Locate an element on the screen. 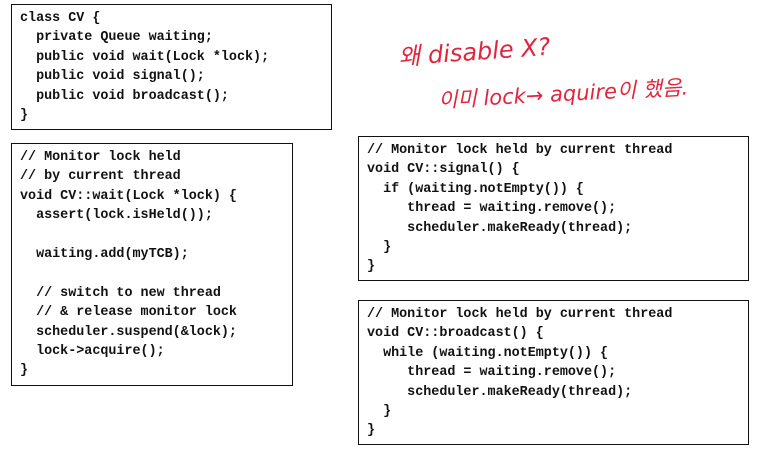 The width and height of the screenshot is (758, 456). code-line: // switch to new thread is located at coordinates (120, 293).